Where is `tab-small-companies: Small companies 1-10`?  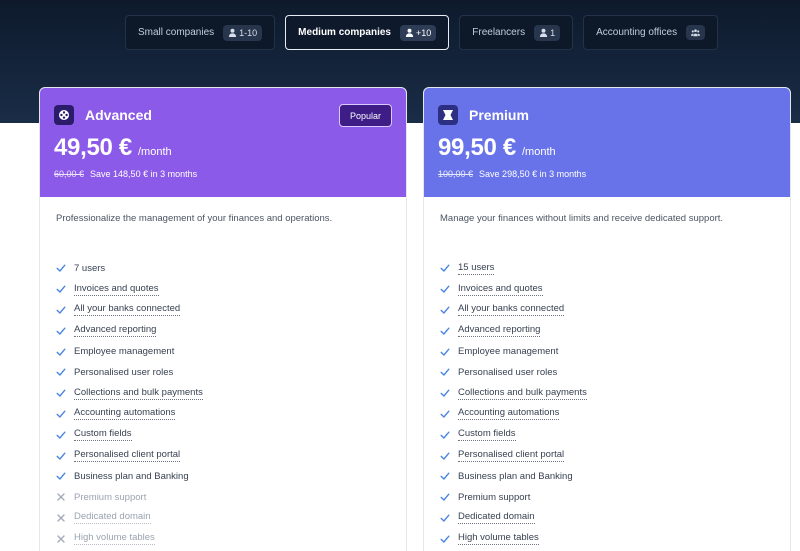 tab-small-companies: Small companies 1-10 is located at coordinates (200, 32).